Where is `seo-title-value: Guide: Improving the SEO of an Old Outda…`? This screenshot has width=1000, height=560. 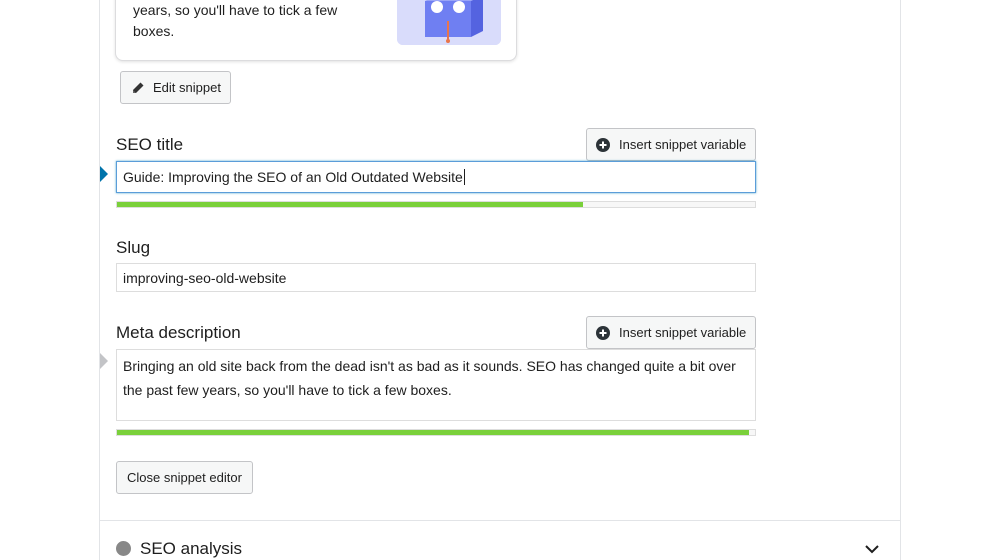
seo-title-value: Guide: Improving the SEO of an Old Outda… is located at coordinates (293, 177).